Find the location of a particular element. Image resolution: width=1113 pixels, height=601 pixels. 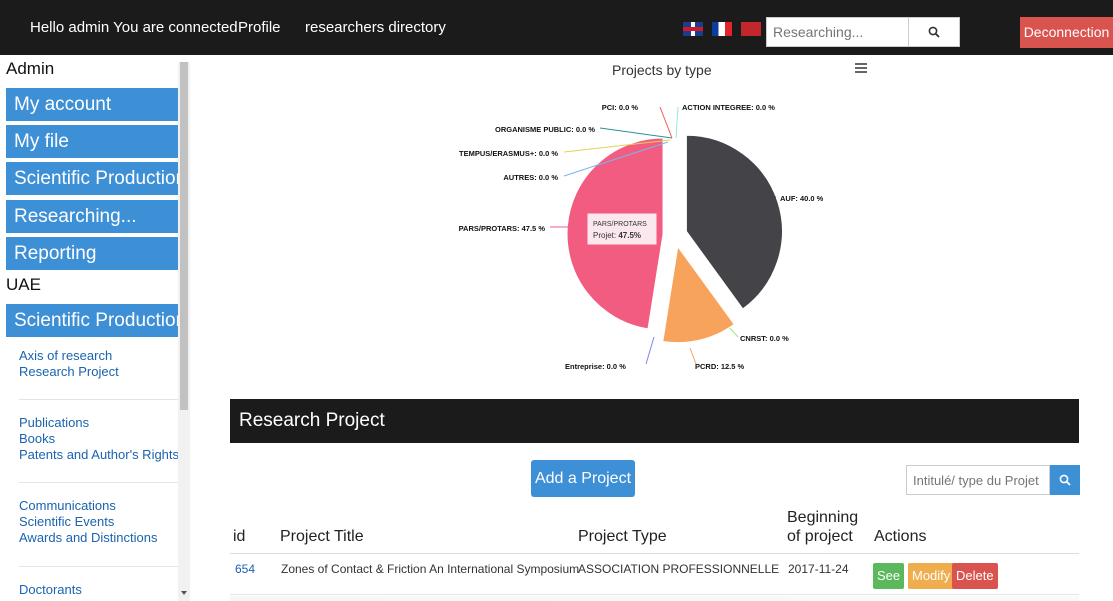

next-table-row is located at coordinates (654, 598).